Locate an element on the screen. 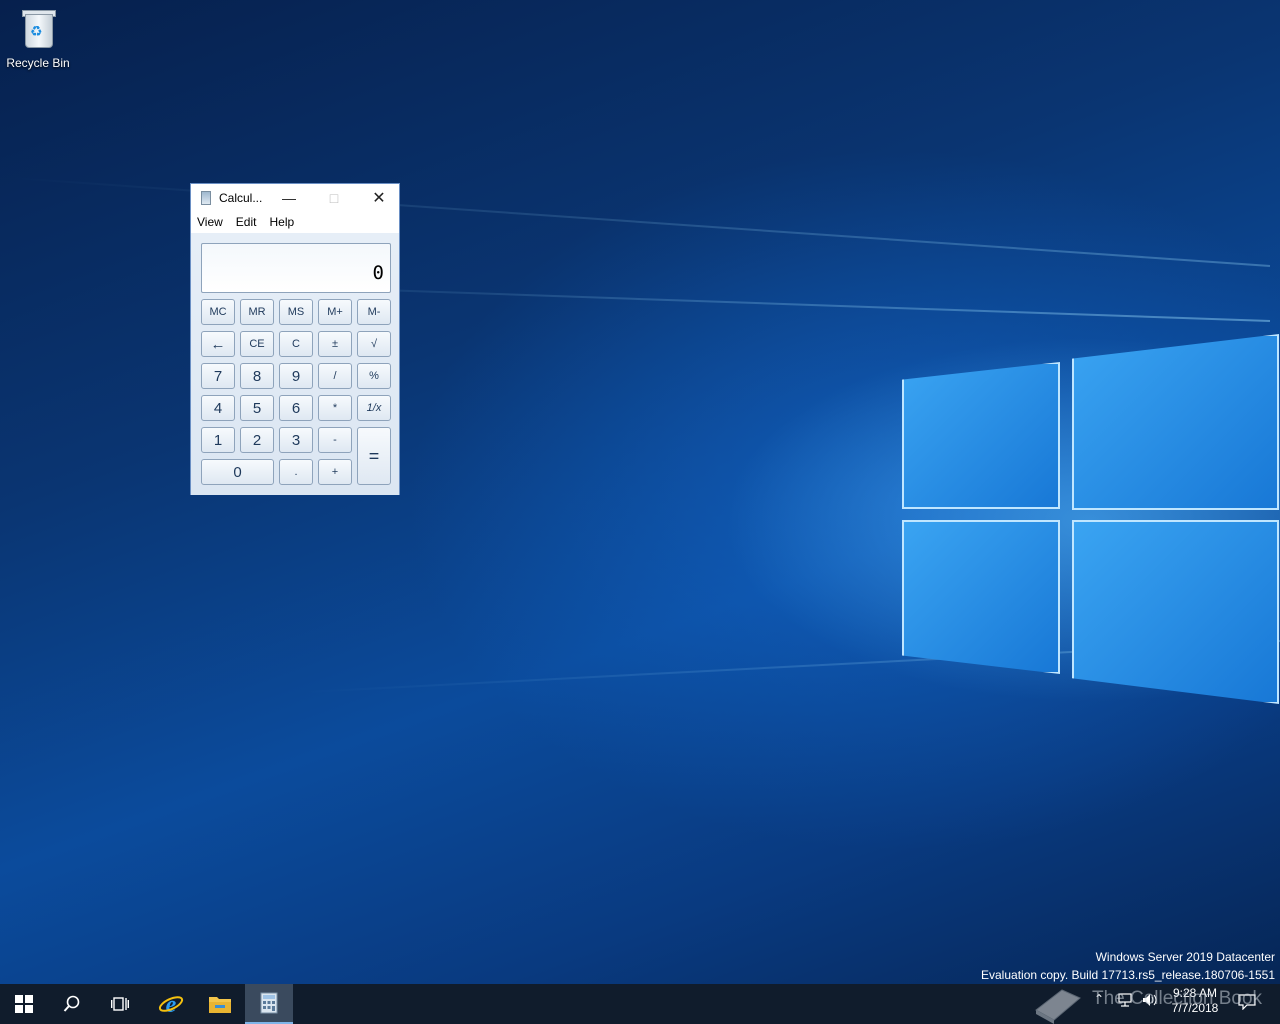  divide-button: / is located at coordinates (335, 376).